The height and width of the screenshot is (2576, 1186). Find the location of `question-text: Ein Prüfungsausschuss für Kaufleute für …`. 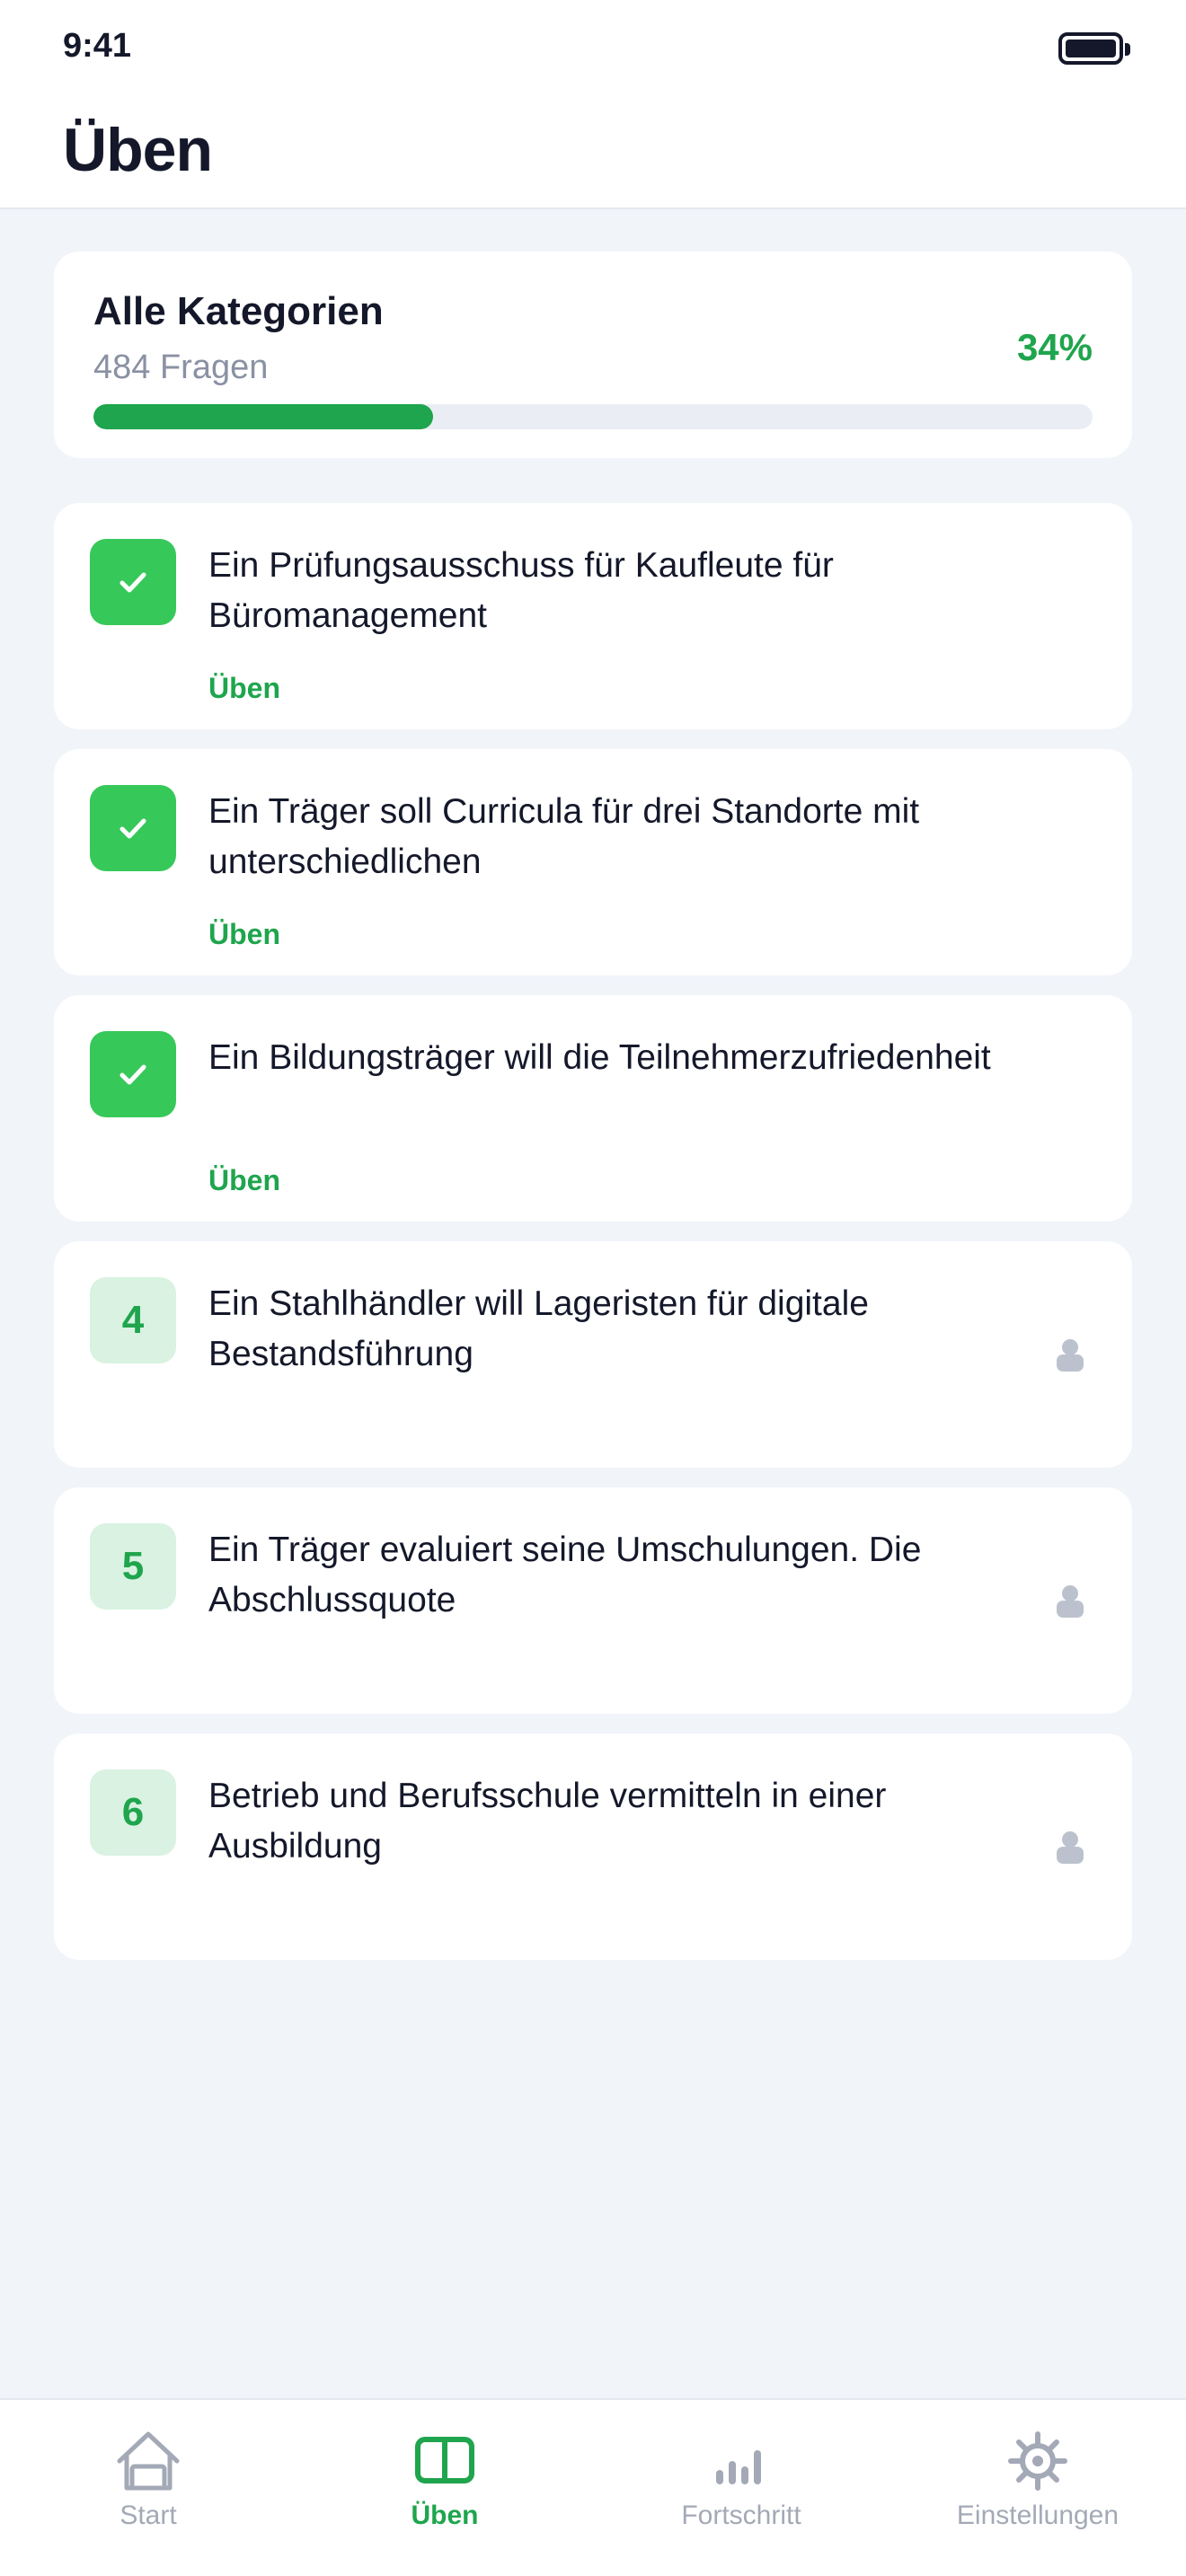

question-text: Ein Prüfungsausschuss für Kaufleute für … is located at coordinates (521, 590).